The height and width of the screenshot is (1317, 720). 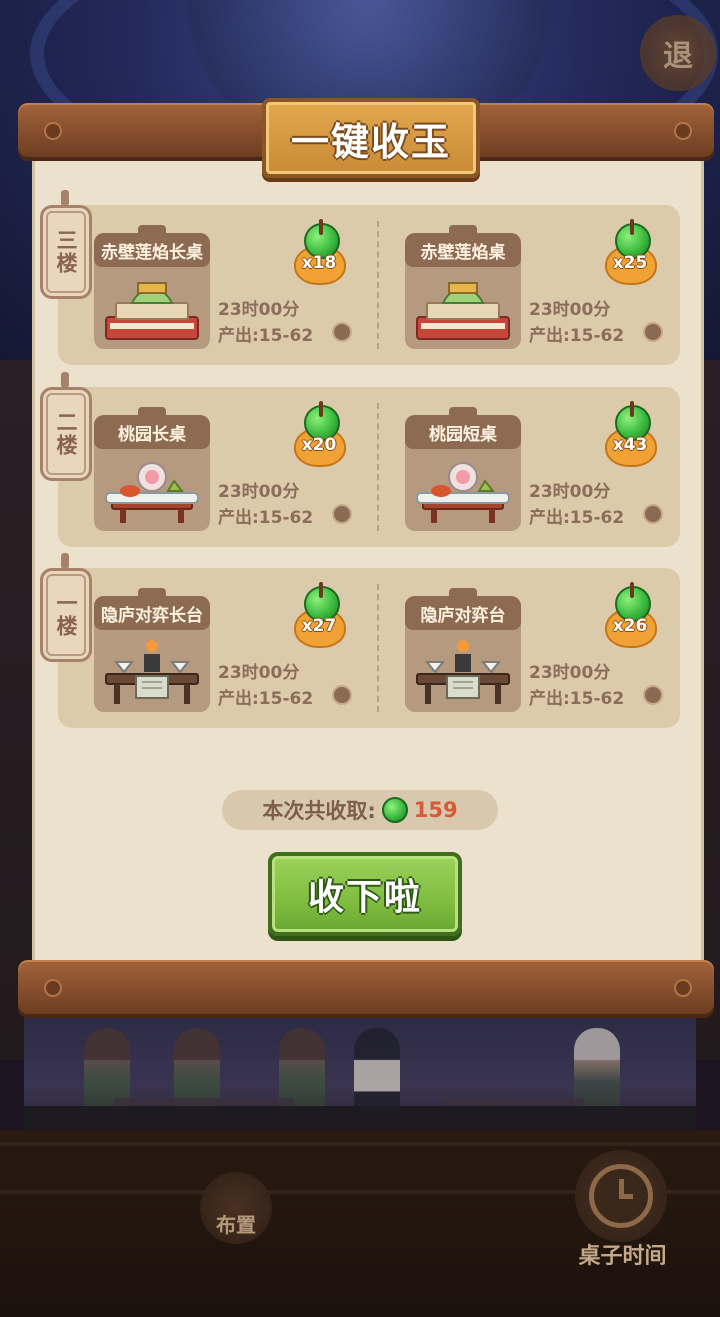 I want to click on waiter-character, so click(x=377, y=1073).